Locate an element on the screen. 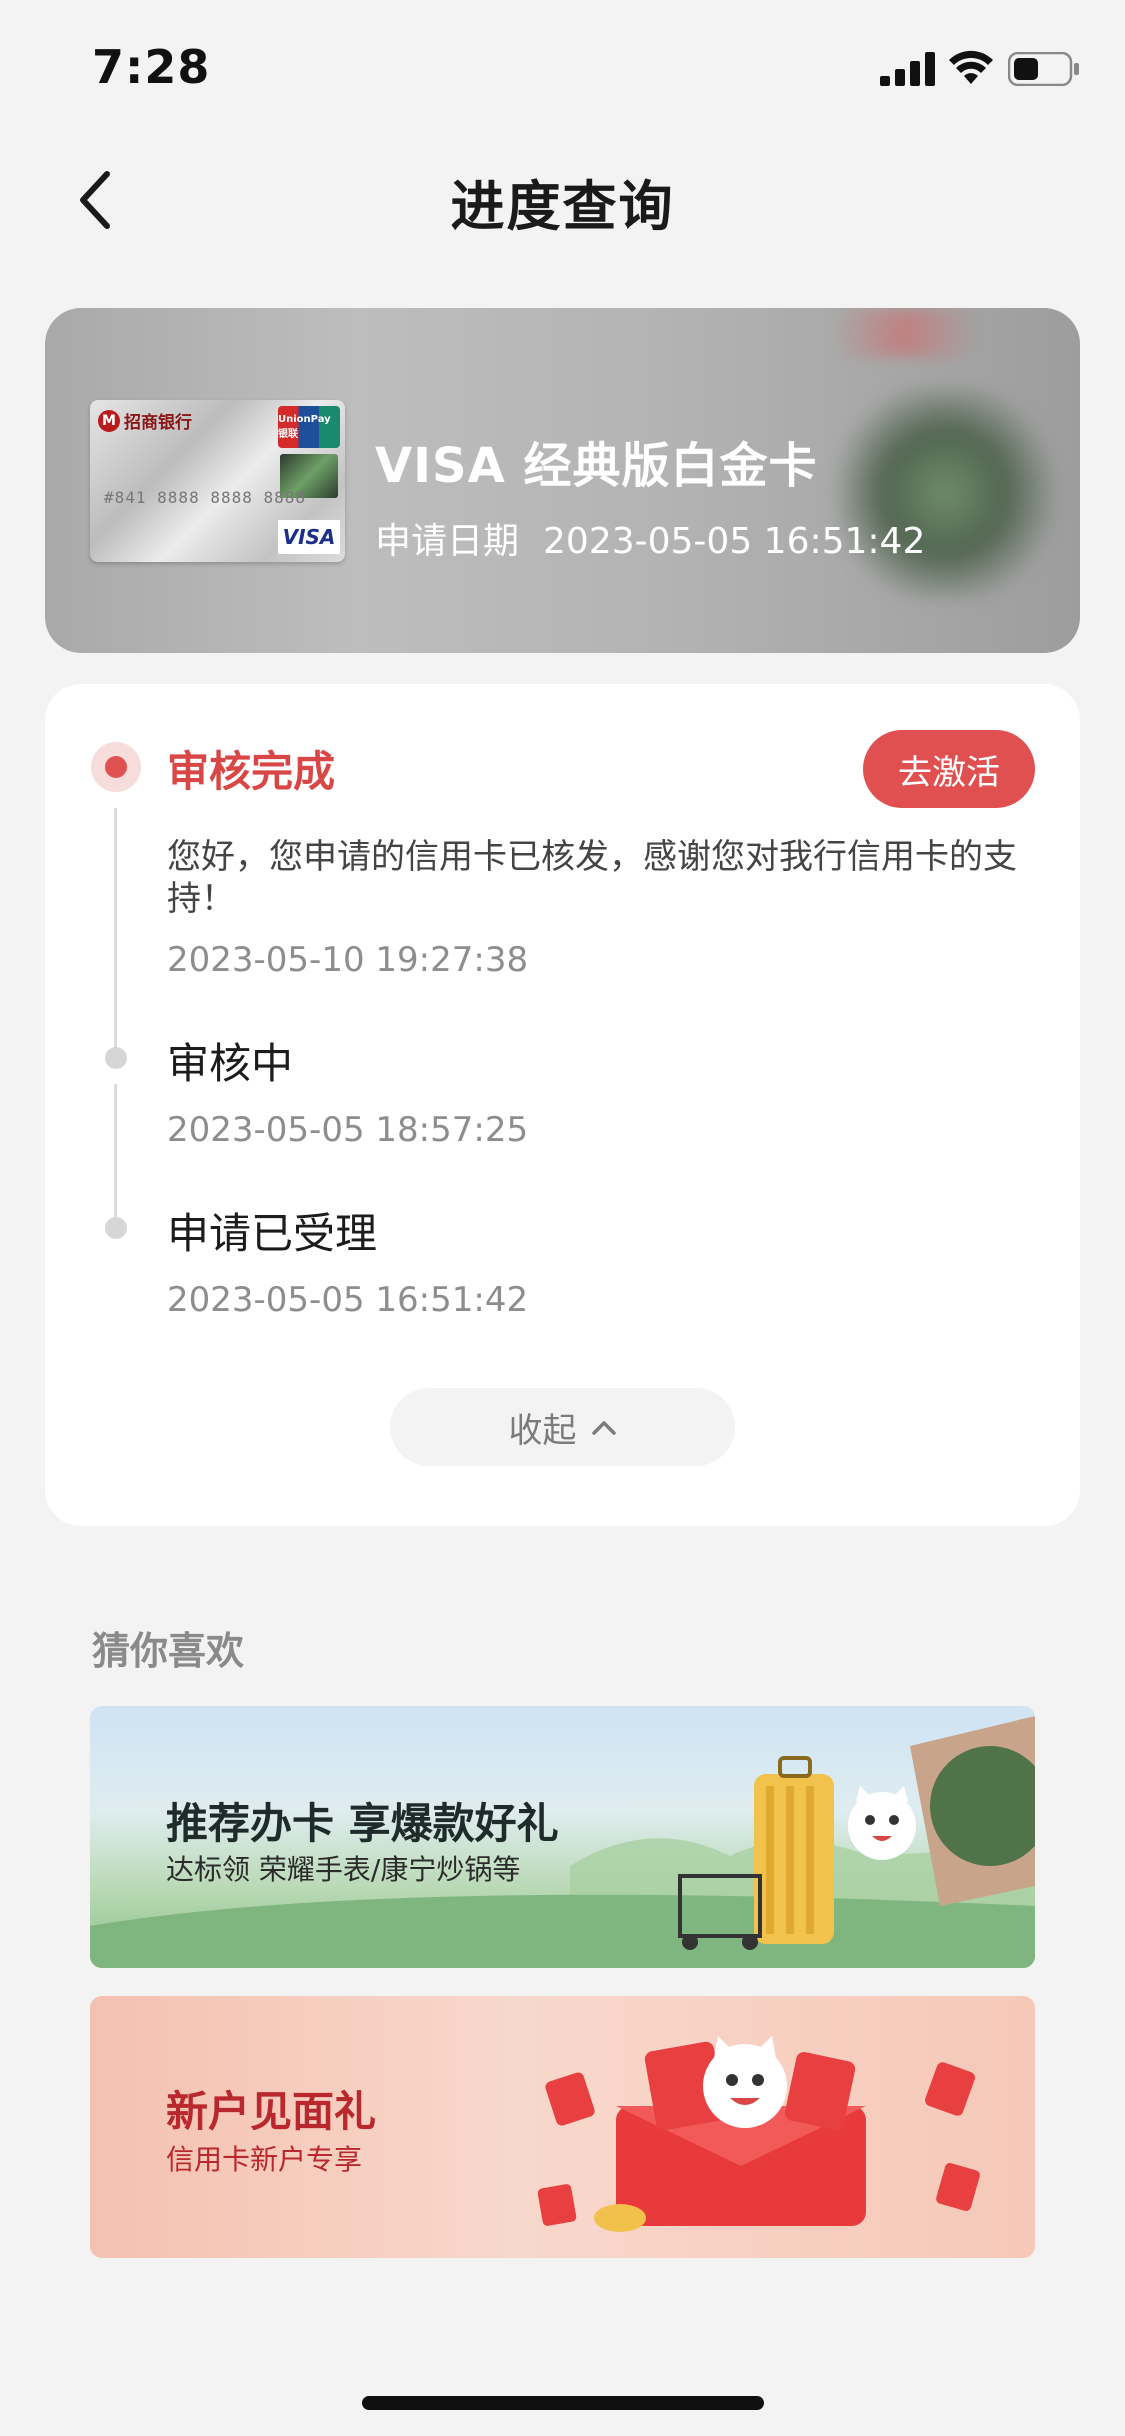 The height and width of the screenshot is (2436, 1125). collapse-button: 收起 is located at coordinates (562, 1427).